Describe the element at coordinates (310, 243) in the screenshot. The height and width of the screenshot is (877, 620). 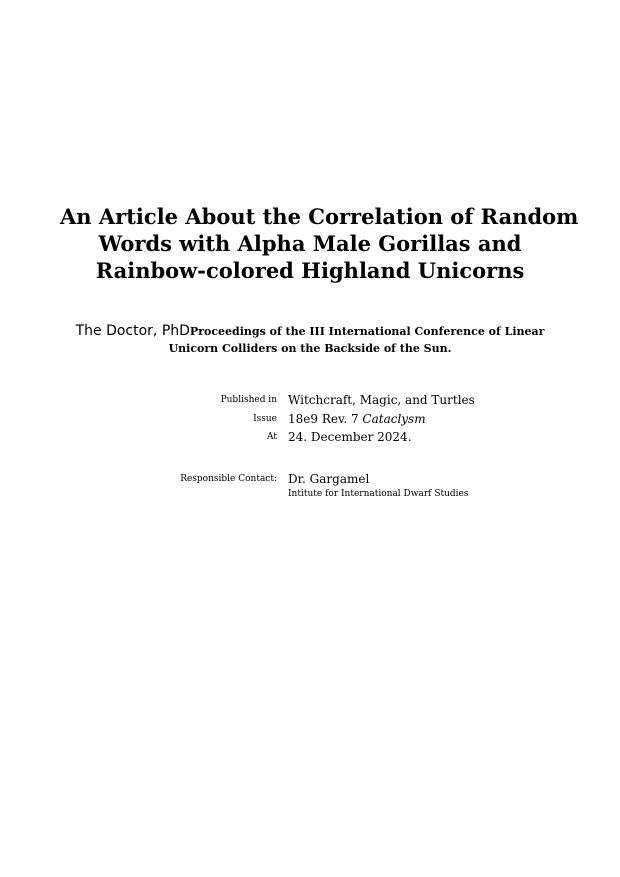
I see `title-line-2: Words with Alpha Male Gorillas and` at that location.